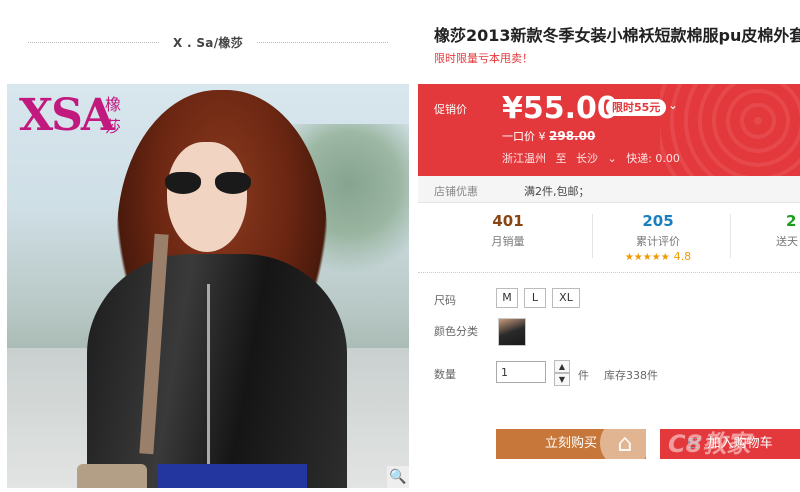 This screenshot has width=800, height=492. Describe the element at coordinates (445, 300) in the screenshot. I see `size-label: 尺码` at that location.